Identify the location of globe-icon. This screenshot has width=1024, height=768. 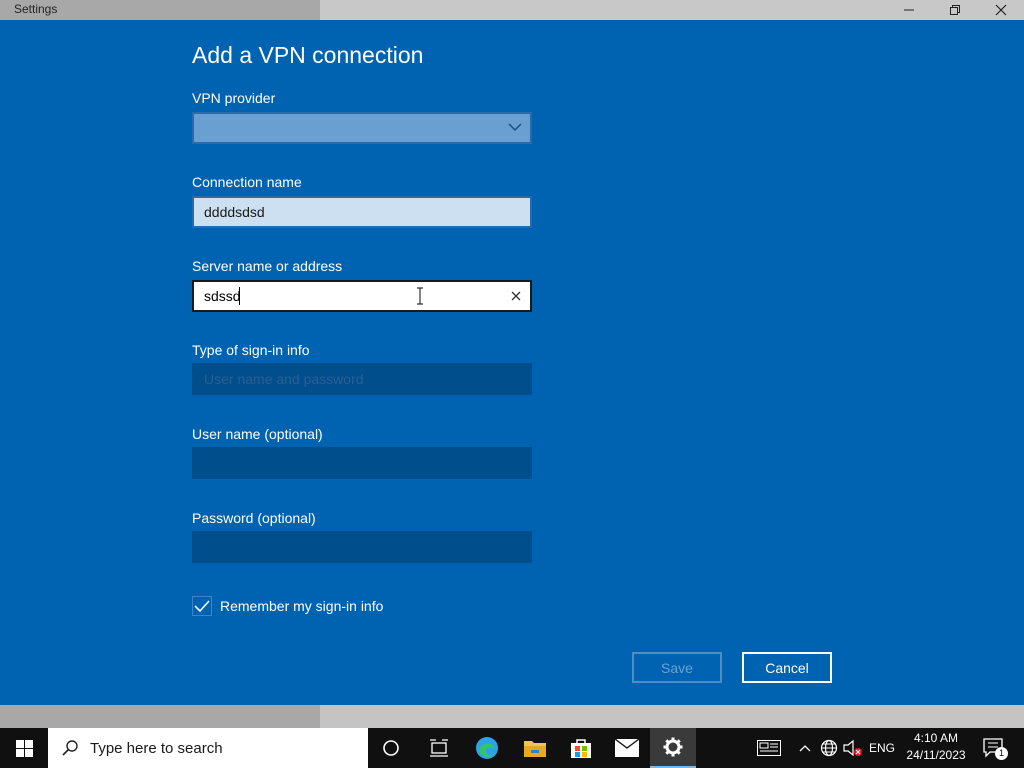
(829, 748).